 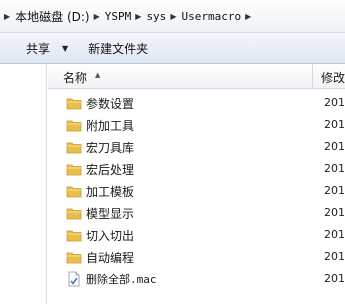 I want to click on new-folder-button: 新建文件夹, so click(x=118, y=48).